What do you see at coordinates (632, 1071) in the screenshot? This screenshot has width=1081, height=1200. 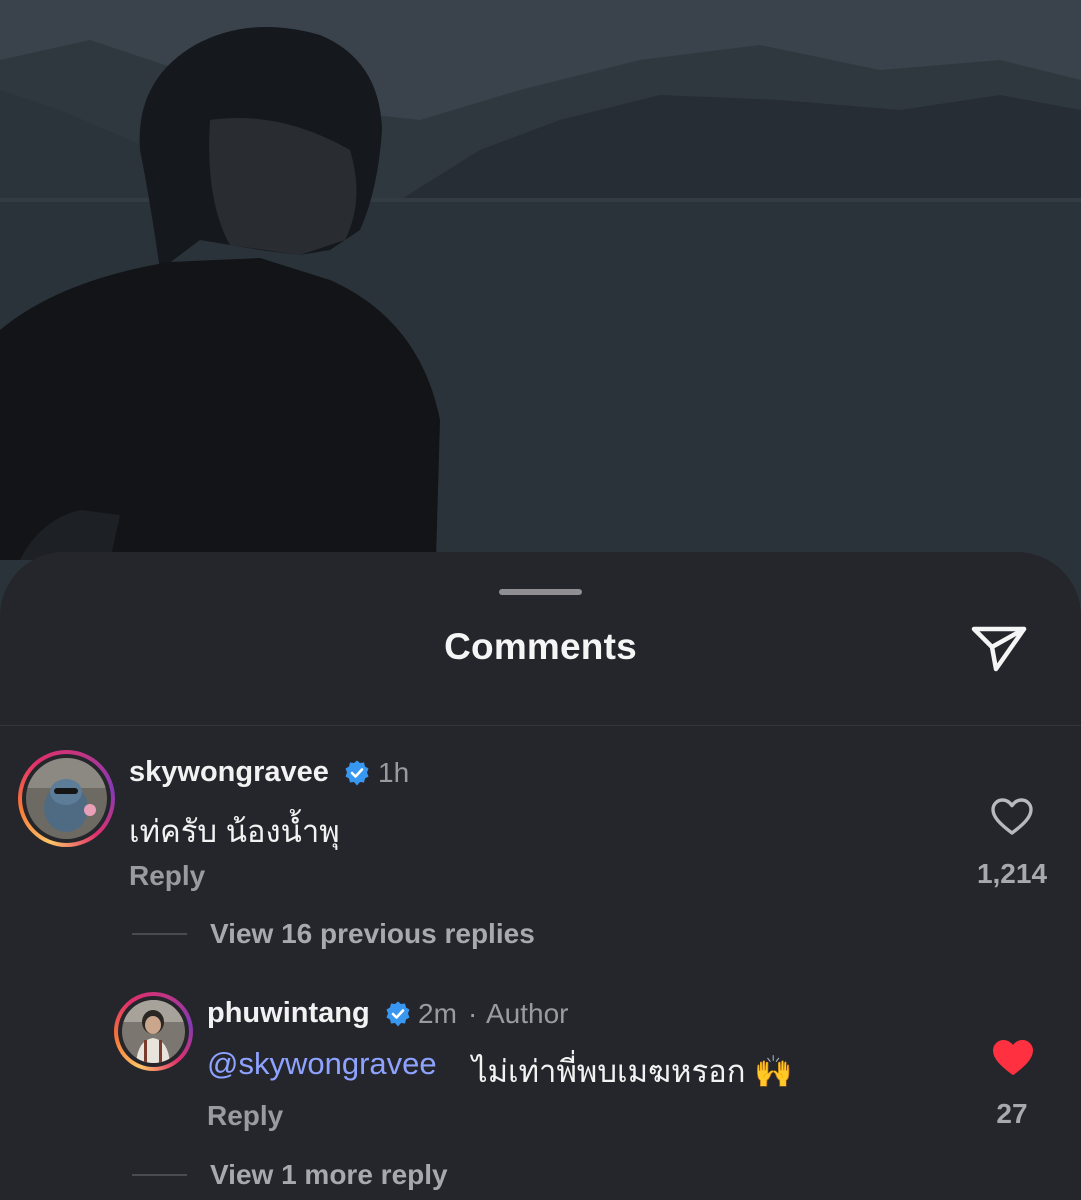 I see `reply-text: ไม่เท่าพี่พบเมฆหรอก 🙌` at bounding box center [632, 1071].